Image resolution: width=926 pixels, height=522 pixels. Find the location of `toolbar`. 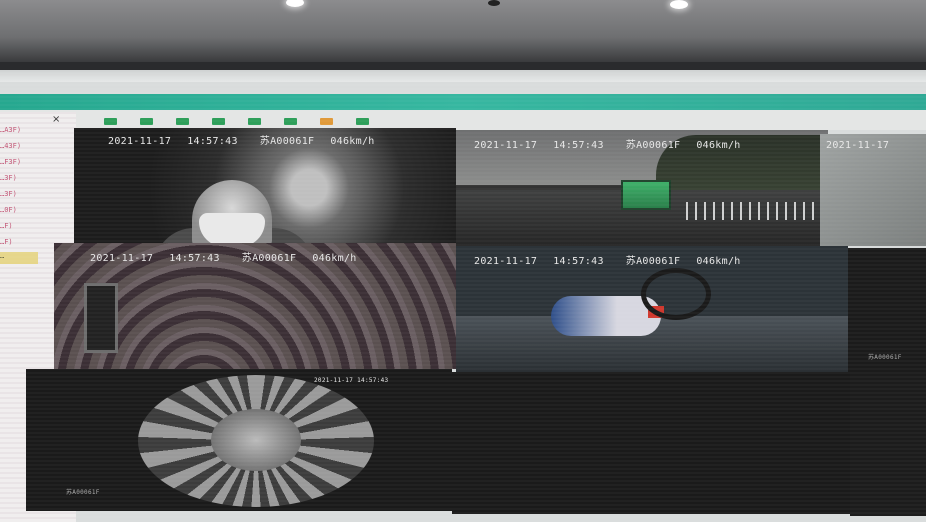

toolbar is located at coordinates (463, 120).